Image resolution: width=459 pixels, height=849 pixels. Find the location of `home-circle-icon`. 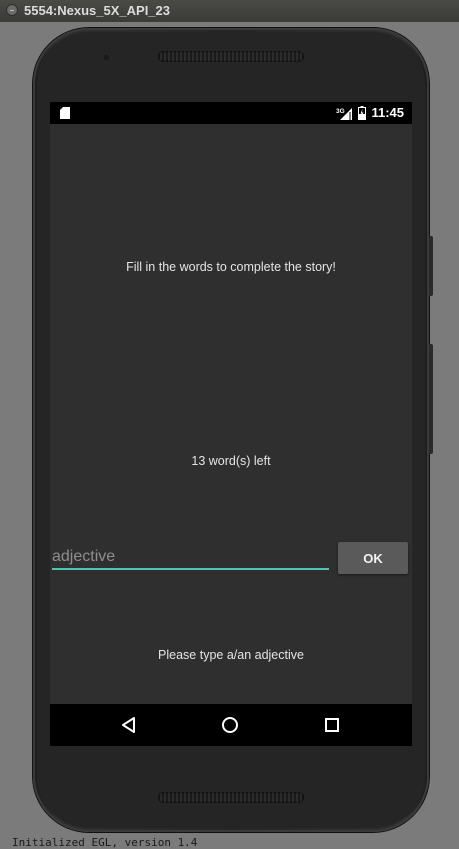

home-circle-icon is located at coordinates (230, 725).